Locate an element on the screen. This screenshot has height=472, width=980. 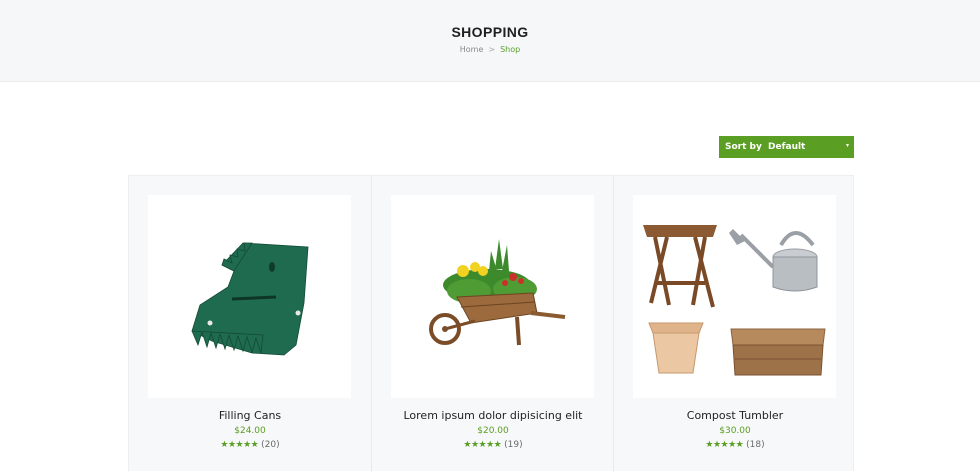
breadcrumb-current: Shop is located at coordinates (510, 49).